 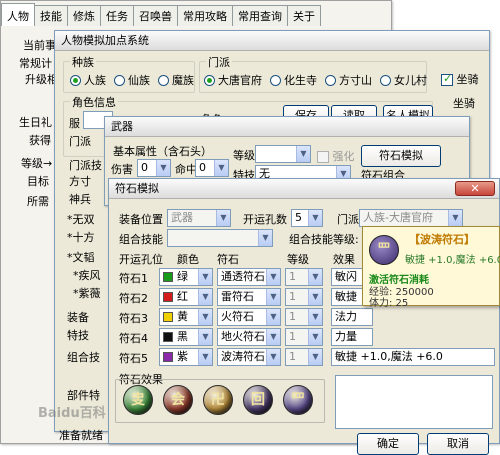 What do you see at coordinates (249, 297) in the screenshot?
I see `stone-select: 雷符石 ▼` at bounding box center [249, 297].